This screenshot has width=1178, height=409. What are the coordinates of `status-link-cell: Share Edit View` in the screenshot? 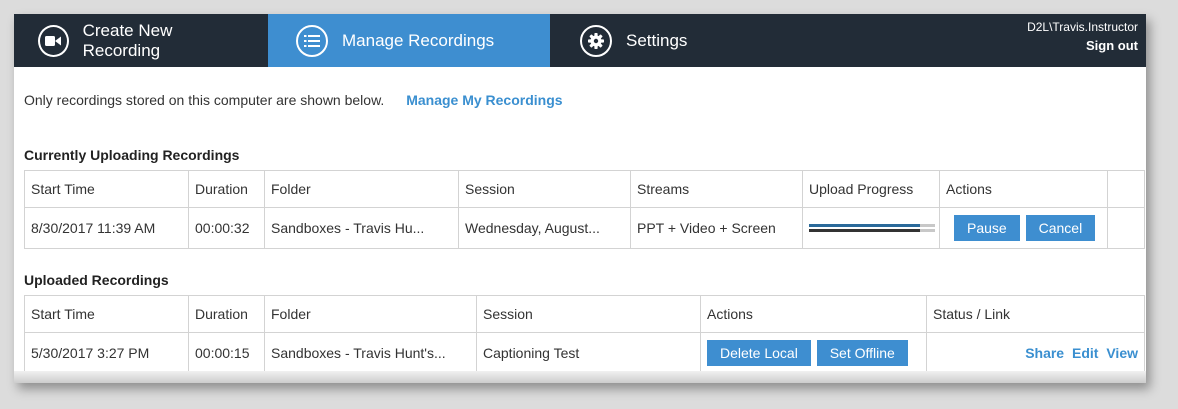 It's located at (1035, 353).